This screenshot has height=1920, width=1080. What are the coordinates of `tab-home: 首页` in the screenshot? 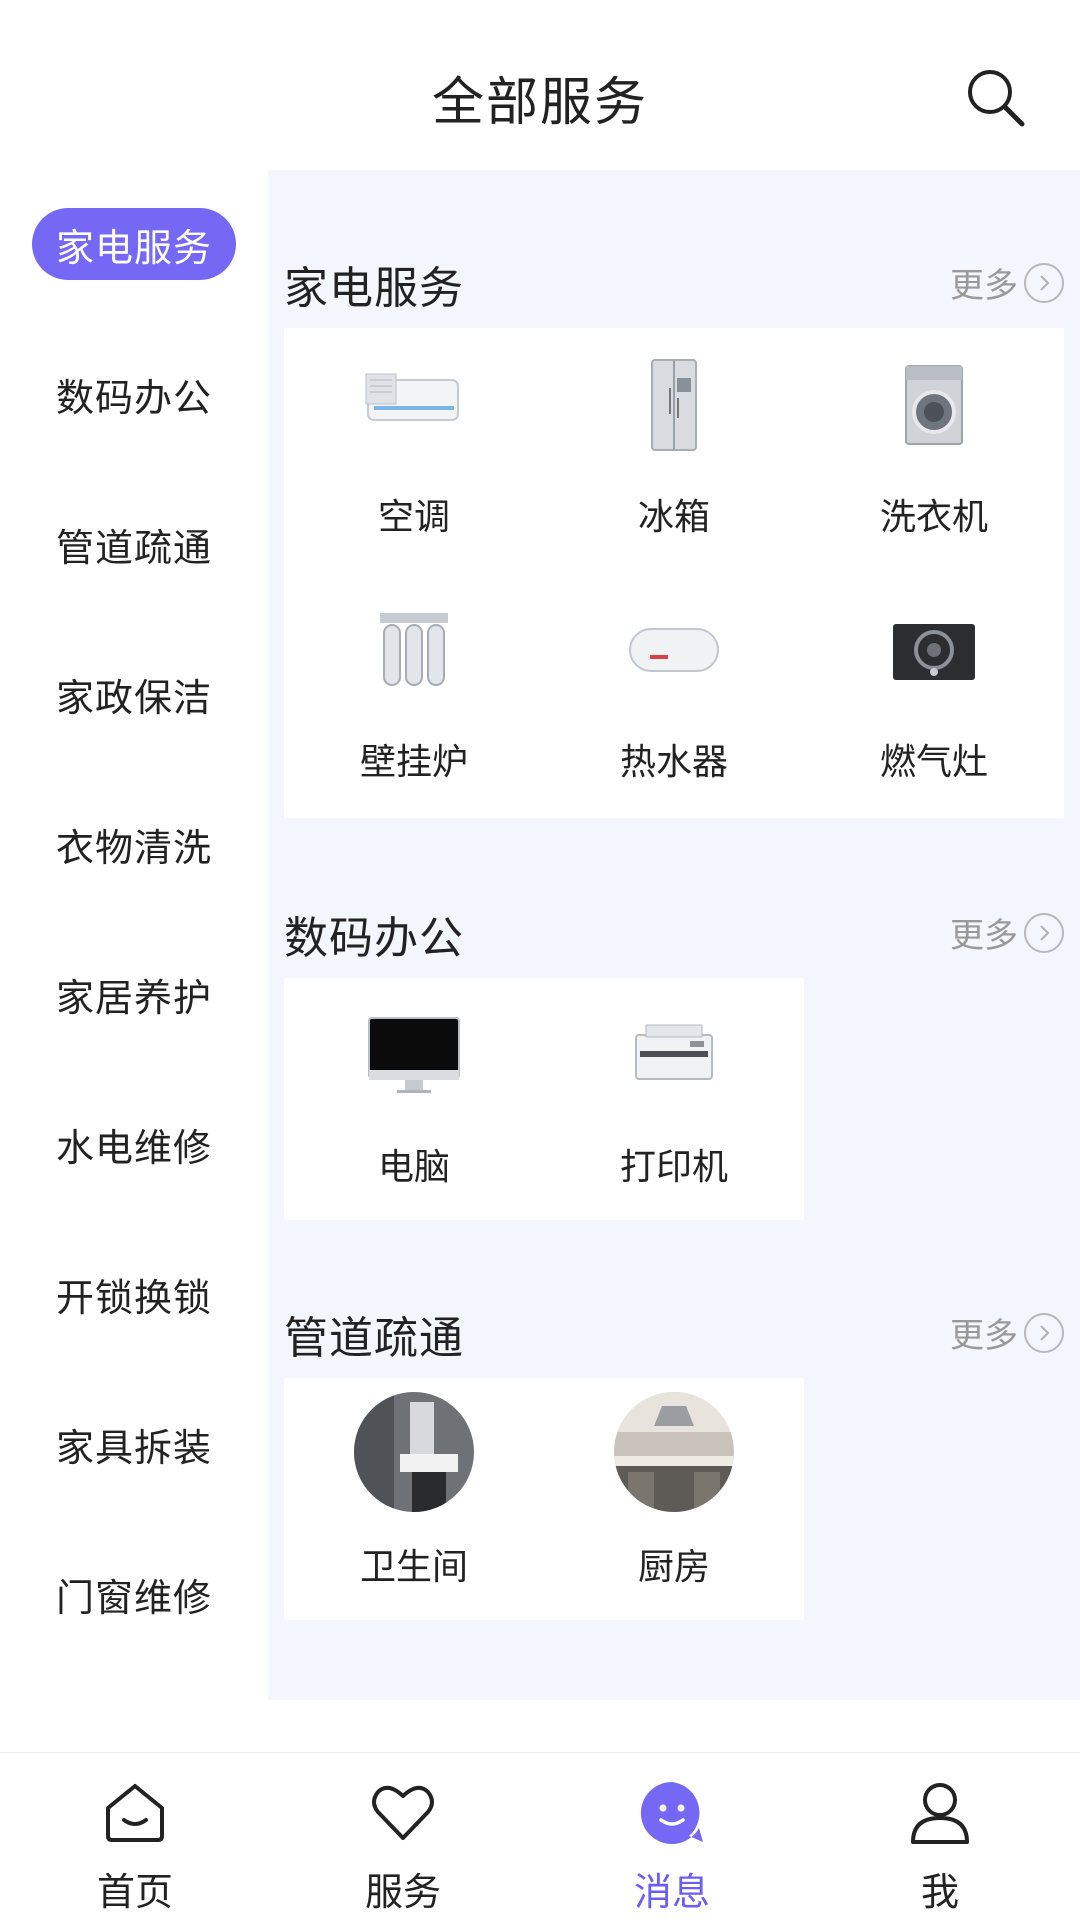 It's located at (135, 1843).